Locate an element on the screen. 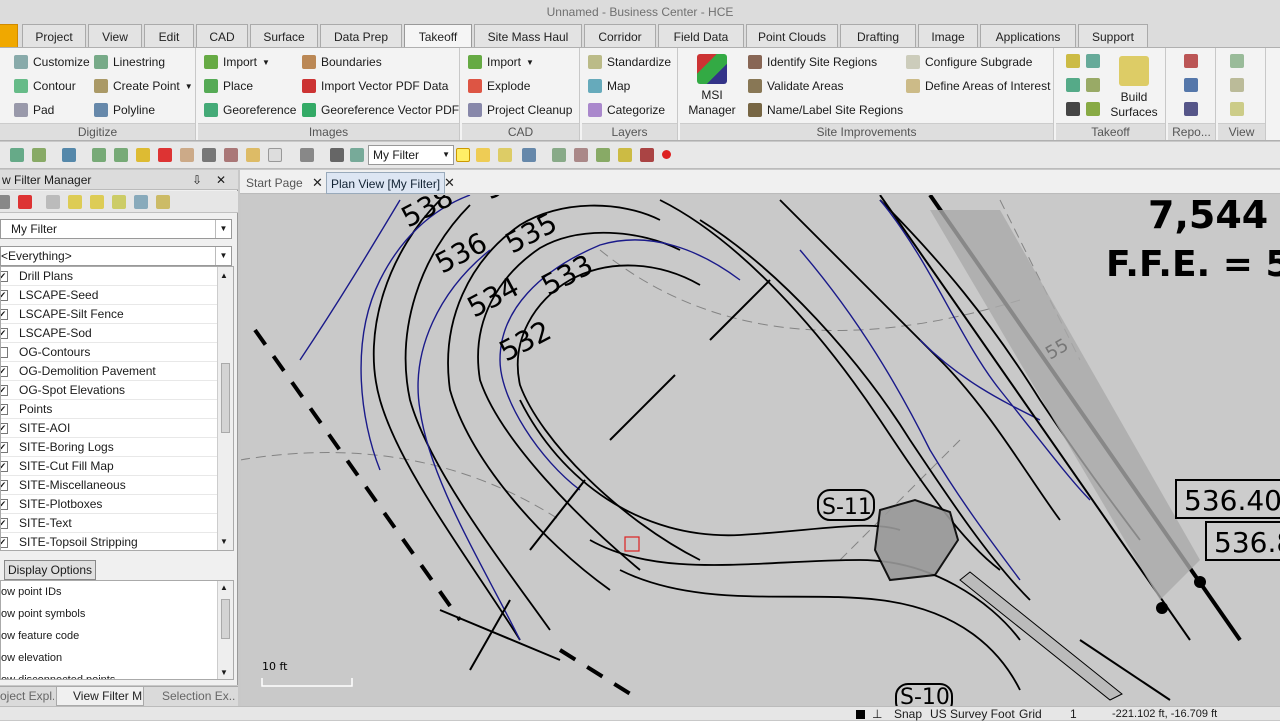 The width and height of the screenshot is (1280, 721). build-surfaces-button: Build Surfaces is located at coordinates (1134, 88).